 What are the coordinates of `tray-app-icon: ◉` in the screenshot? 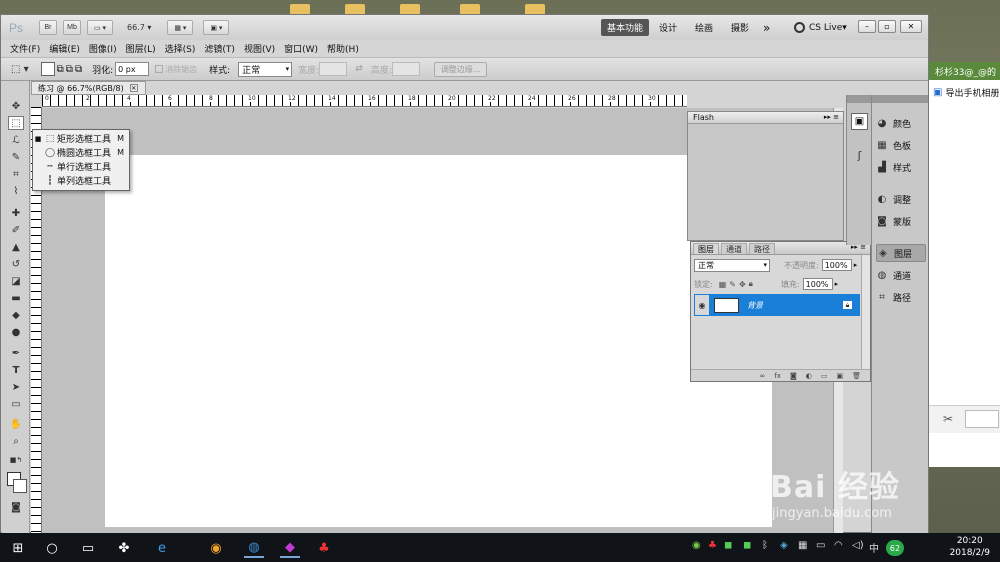 It's located at (696, 545).